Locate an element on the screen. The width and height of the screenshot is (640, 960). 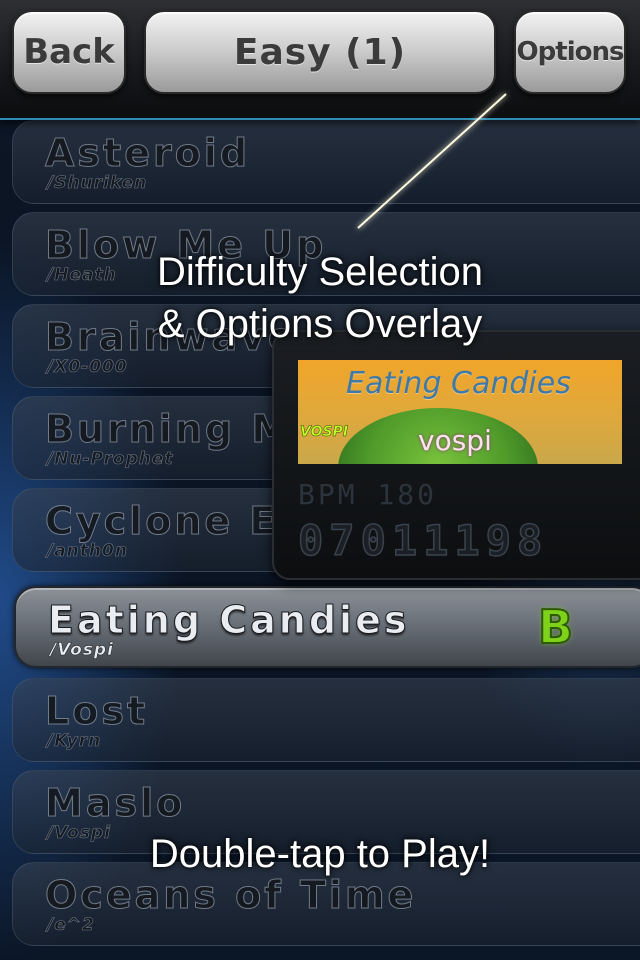
high-score: 07011198 is located at coordinates (423, 540).